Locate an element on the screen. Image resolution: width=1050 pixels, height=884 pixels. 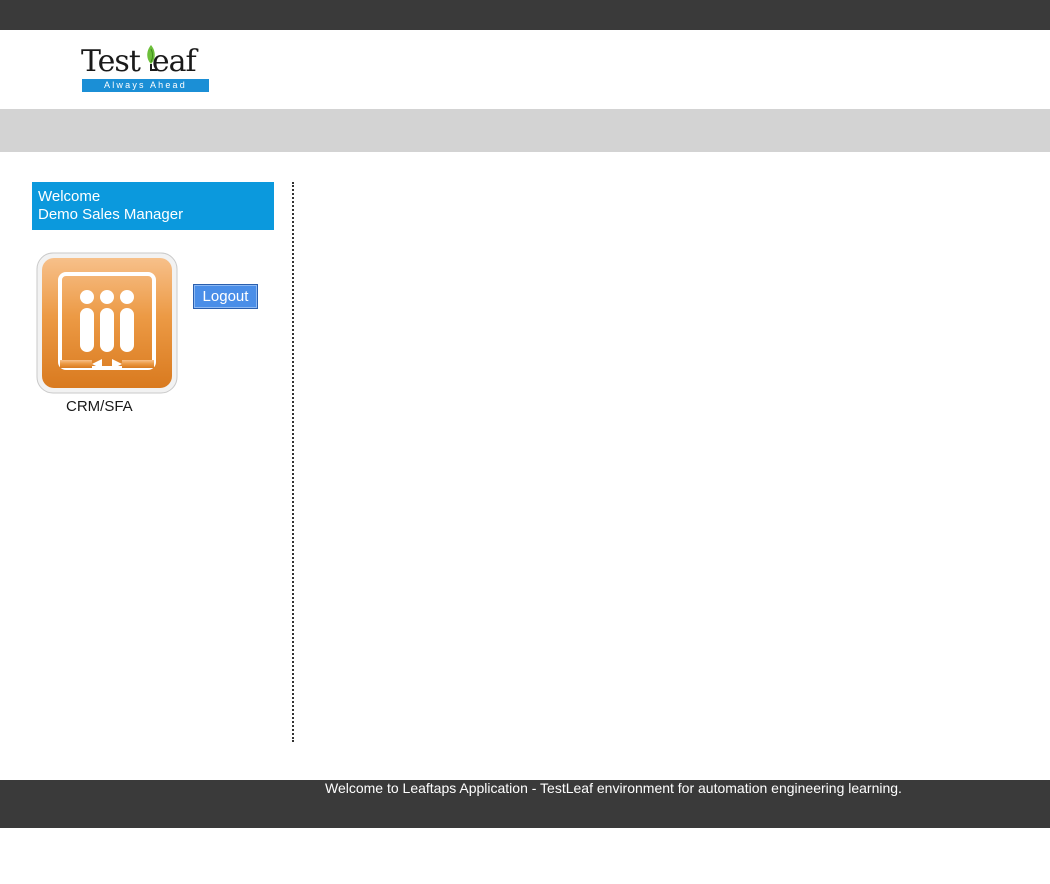
testleaf-logo: Test eaf Always Ahead is located at coordinates (146, 69).